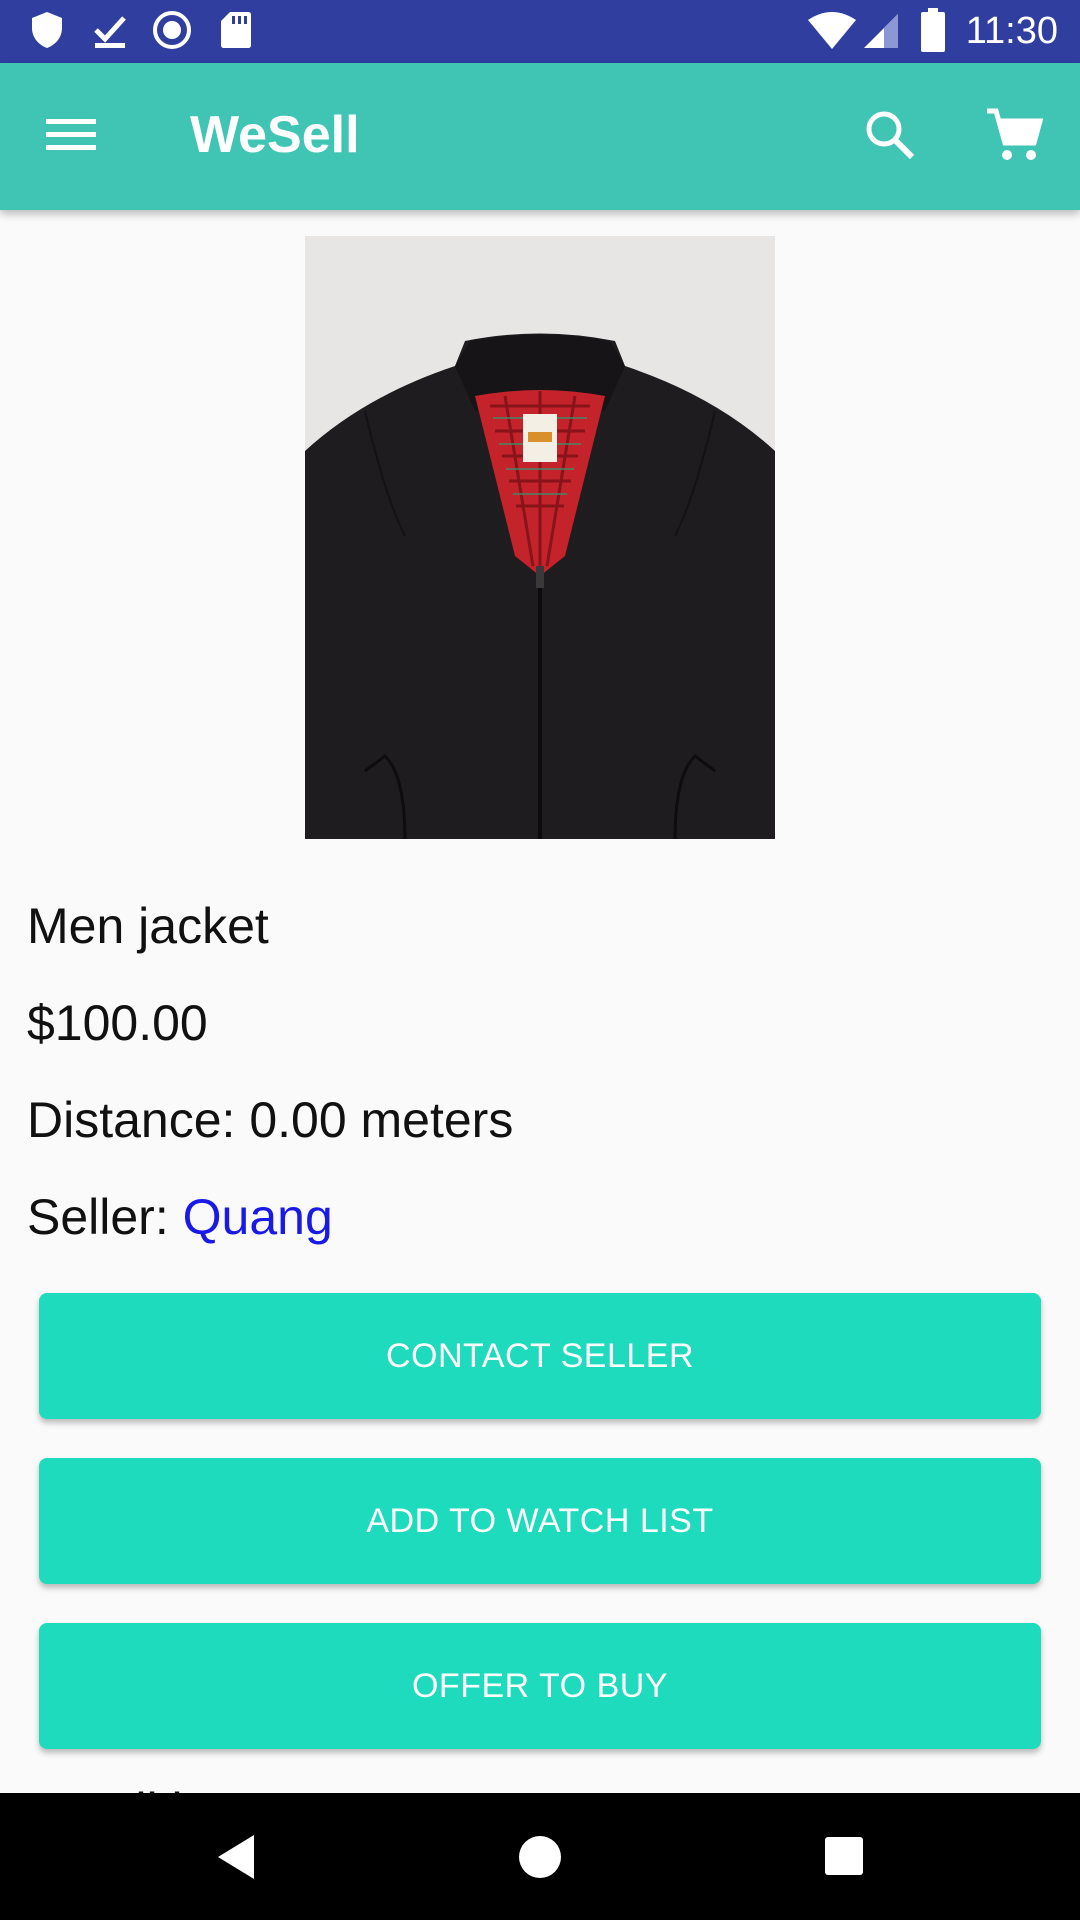  Describe the element at coordinates (172, 32) in the screenshot. I see `record-icon` at that location.